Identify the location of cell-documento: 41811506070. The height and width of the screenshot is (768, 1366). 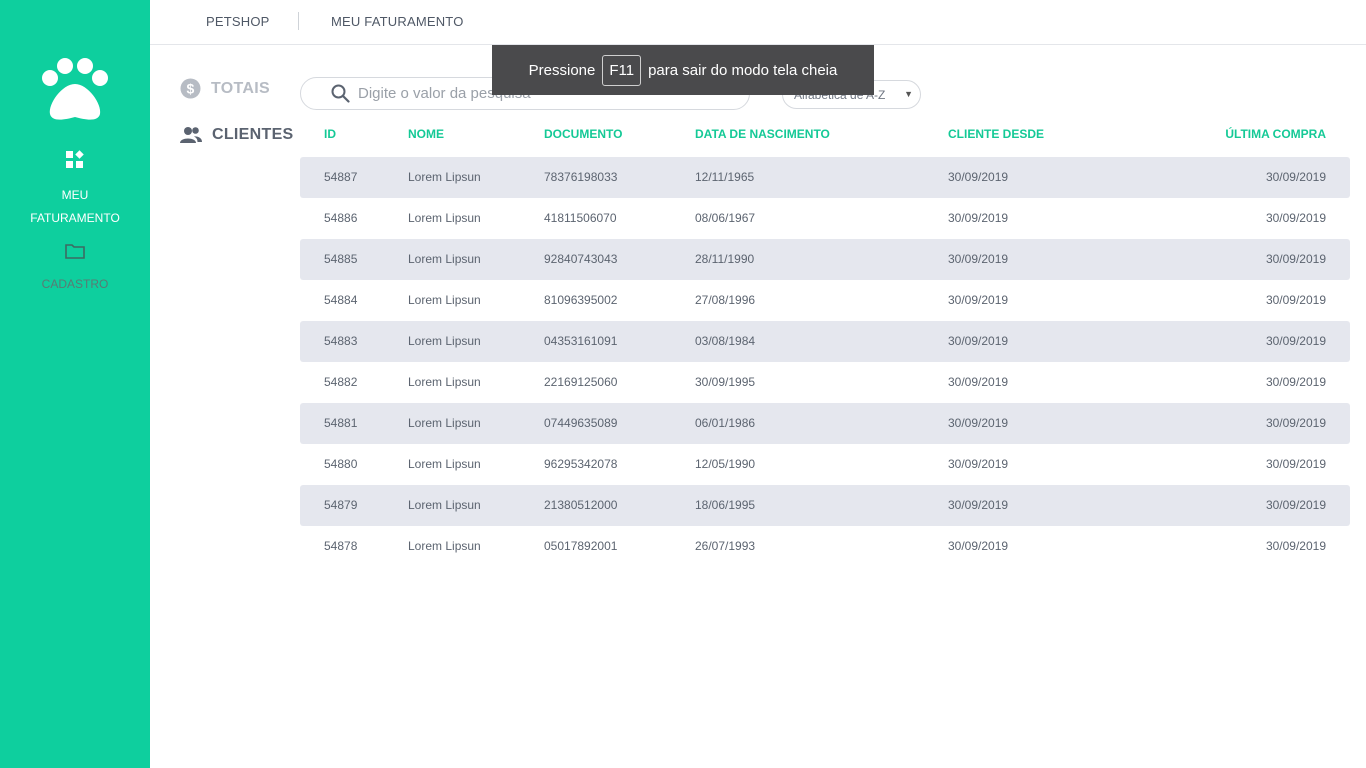
(580, 218).